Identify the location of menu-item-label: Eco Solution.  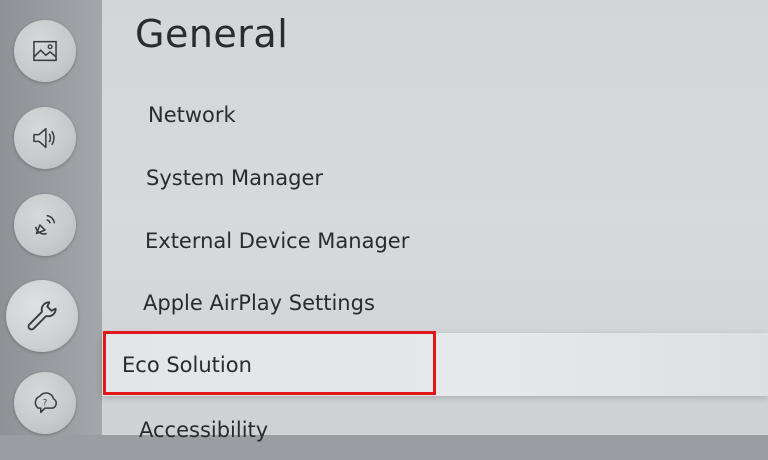
(187, 364).